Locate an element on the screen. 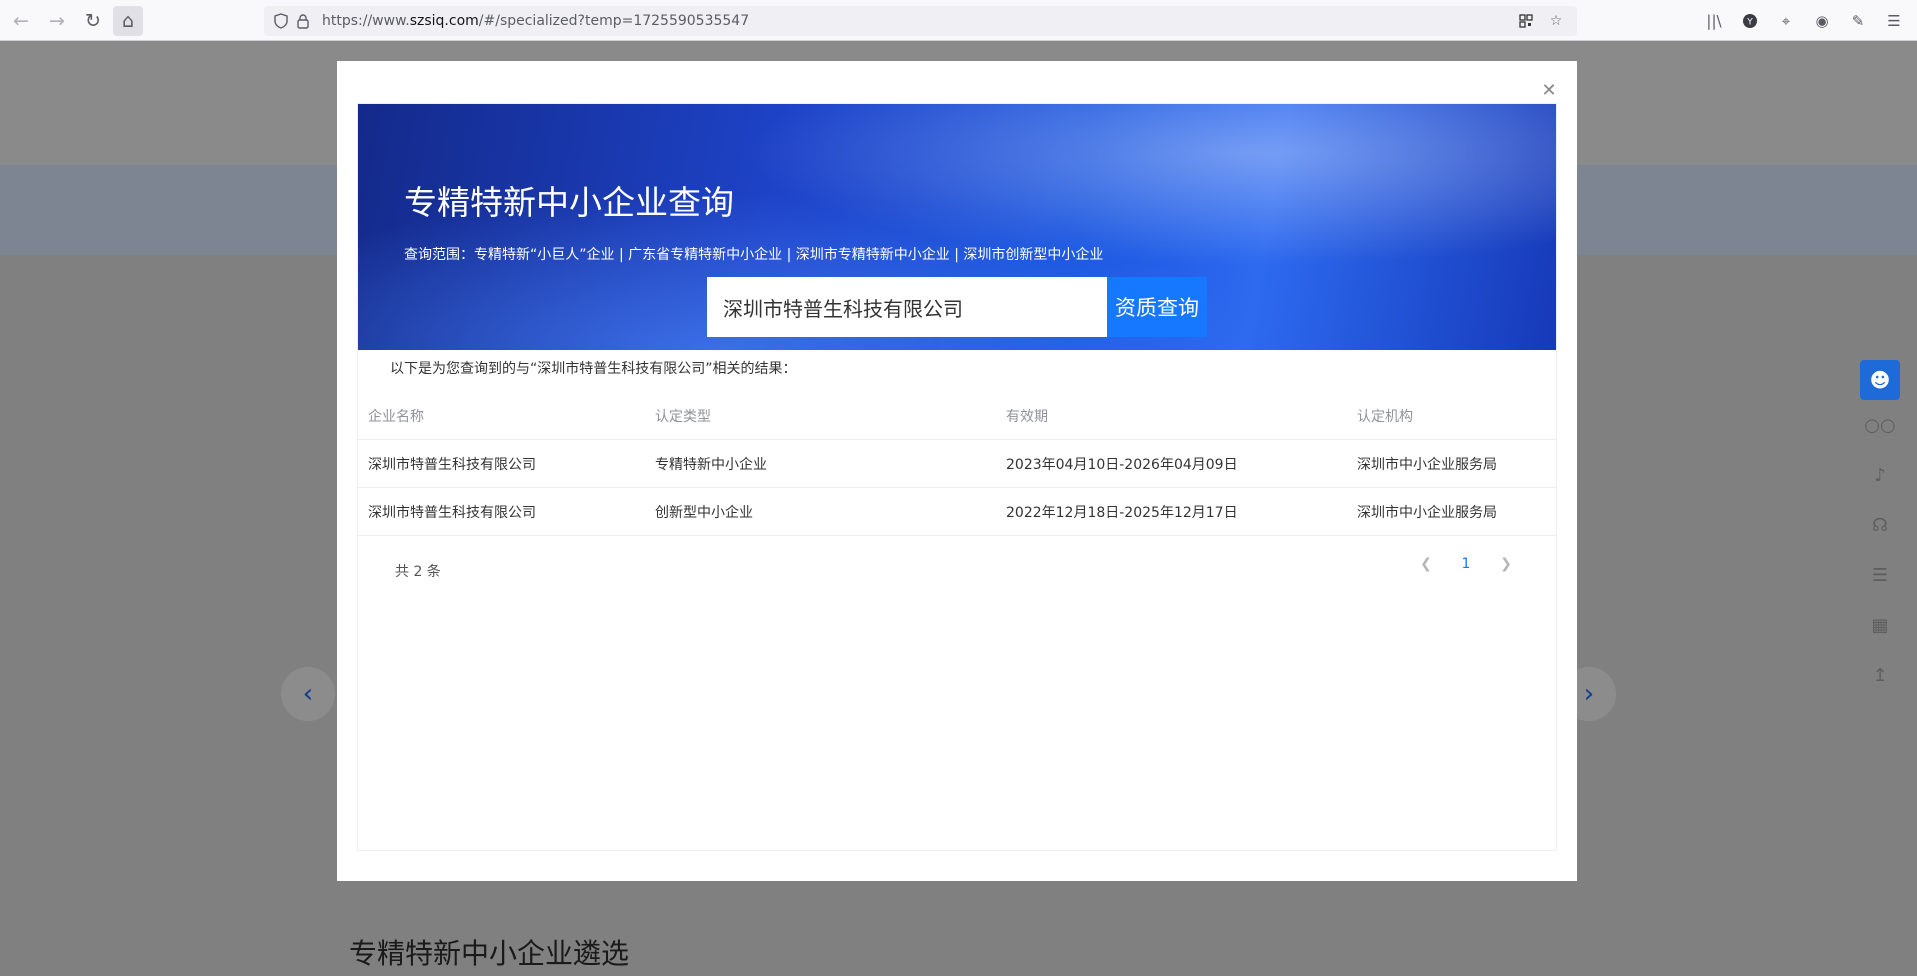  shield-icon is located at coordinates (281, 21).